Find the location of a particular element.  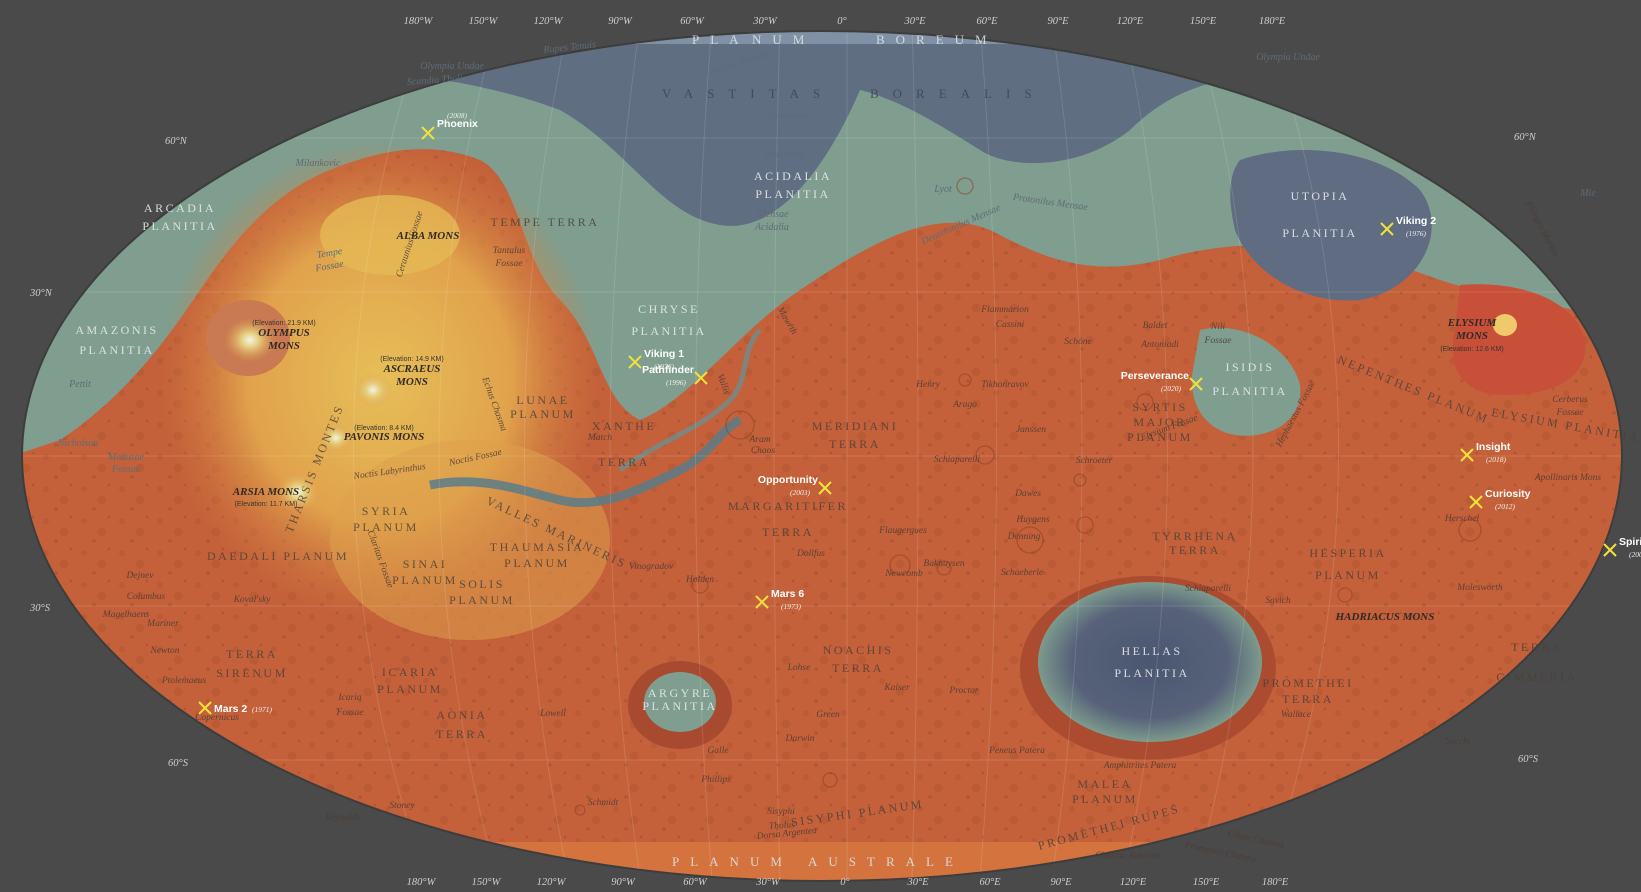

longitude-top-label: 150°E is located at coordinates (1203, 21).